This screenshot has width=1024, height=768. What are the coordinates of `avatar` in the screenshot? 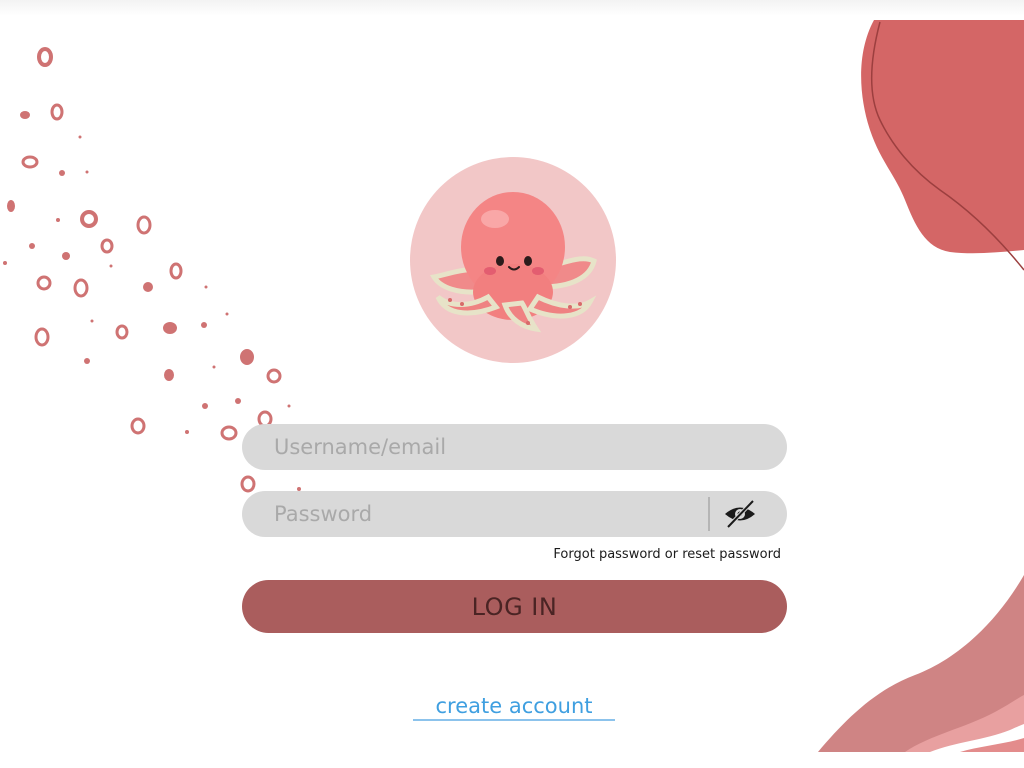 It's located at (513, 260).